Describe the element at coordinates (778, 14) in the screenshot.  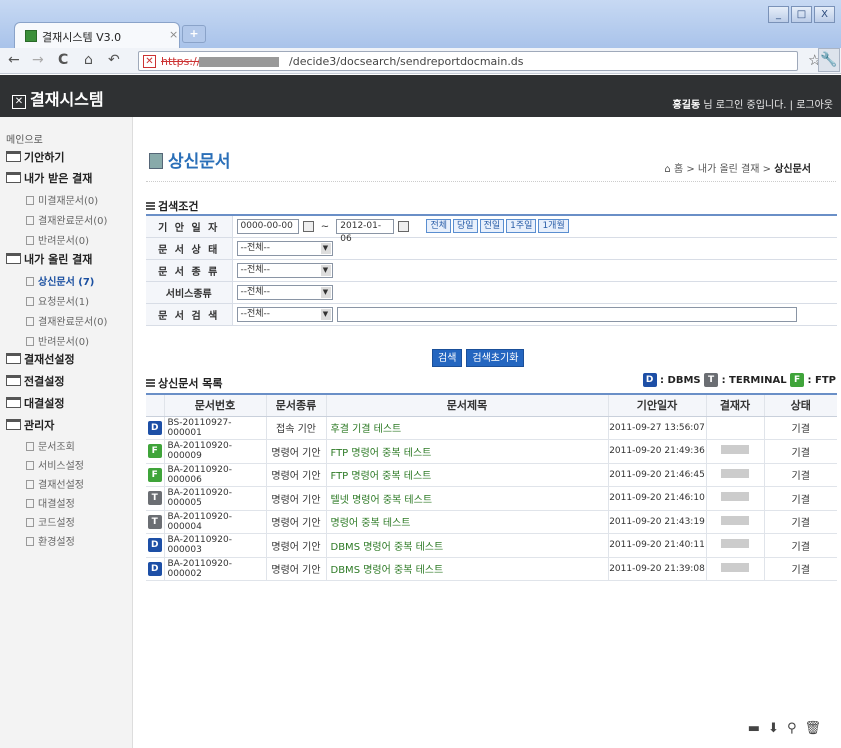
I see `minimize-button: _` at that location.